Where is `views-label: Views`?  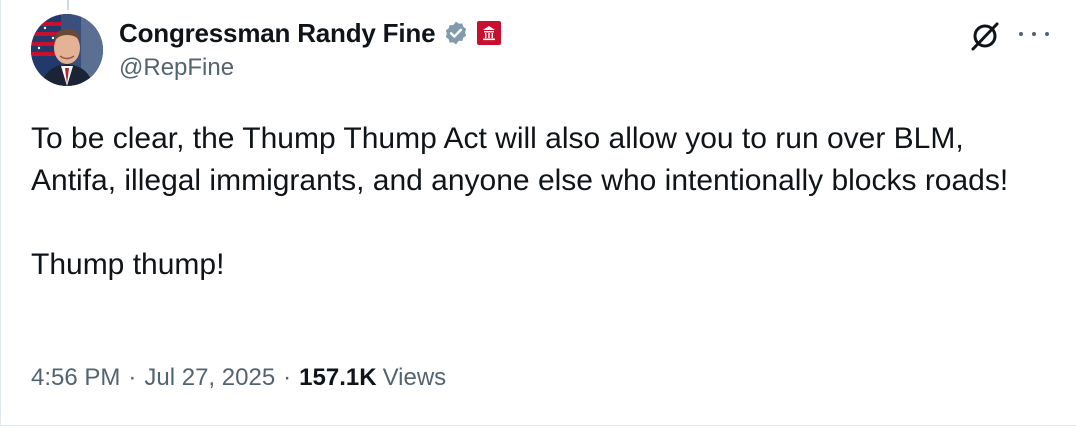 views-label: Views is located at coordinates (415, 378).